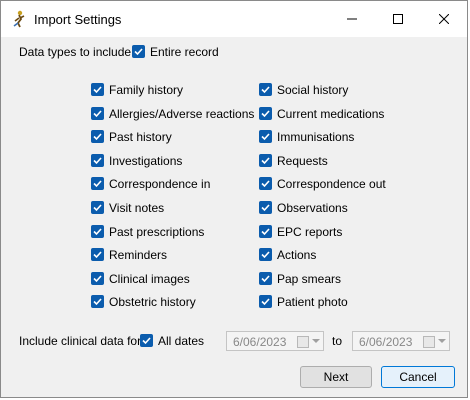 This screenshot has width=470, height=400. What do you see at coordinates (331, 113) in the screenshot?
I see `checkbox-label: Current medications` at bounding box center [331, 113].